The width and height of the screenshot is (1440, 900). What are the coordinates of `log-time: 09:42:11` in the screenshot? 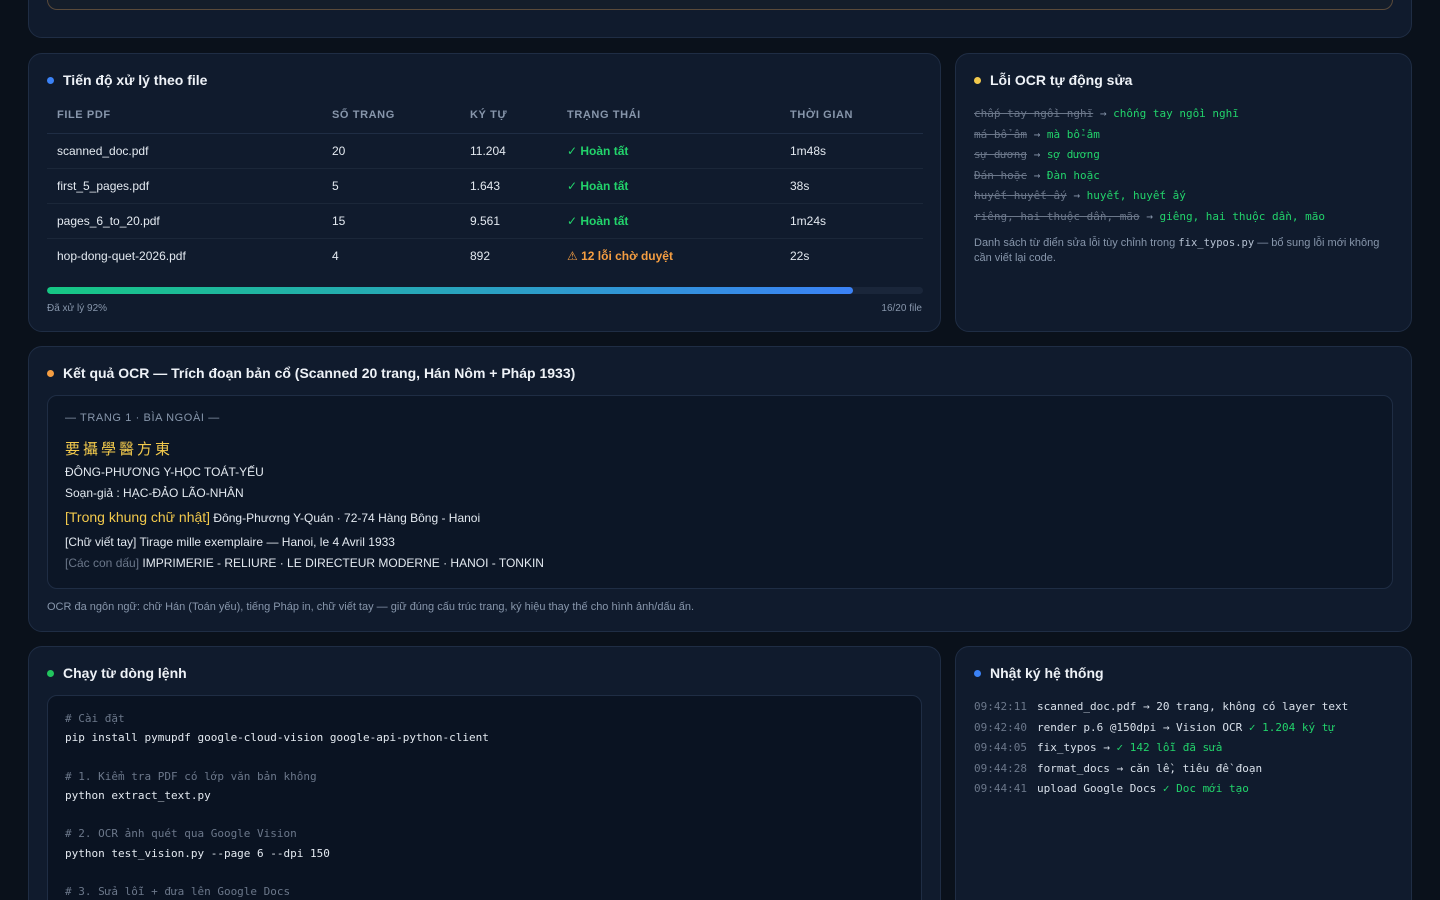 It's located at (1000, 706).